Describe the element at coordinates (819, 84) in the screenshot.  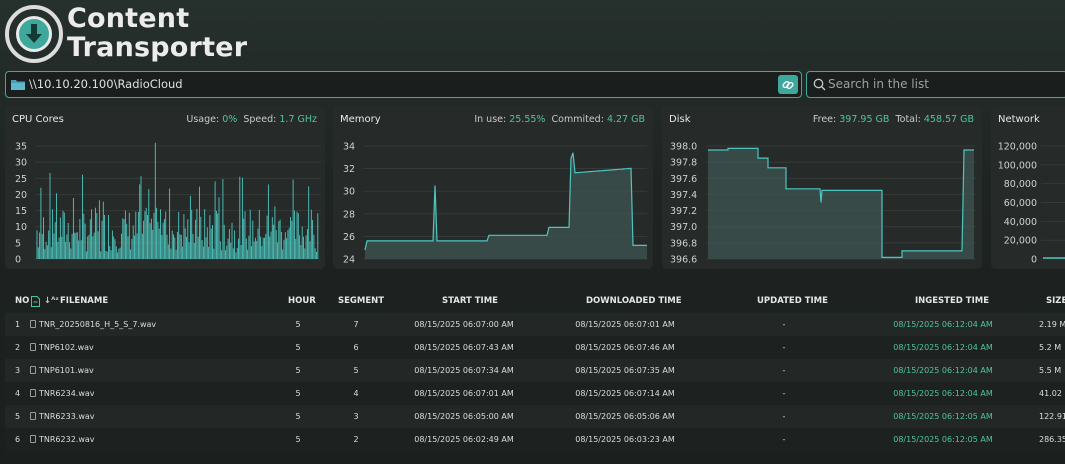
I see `search-icon` at that location.